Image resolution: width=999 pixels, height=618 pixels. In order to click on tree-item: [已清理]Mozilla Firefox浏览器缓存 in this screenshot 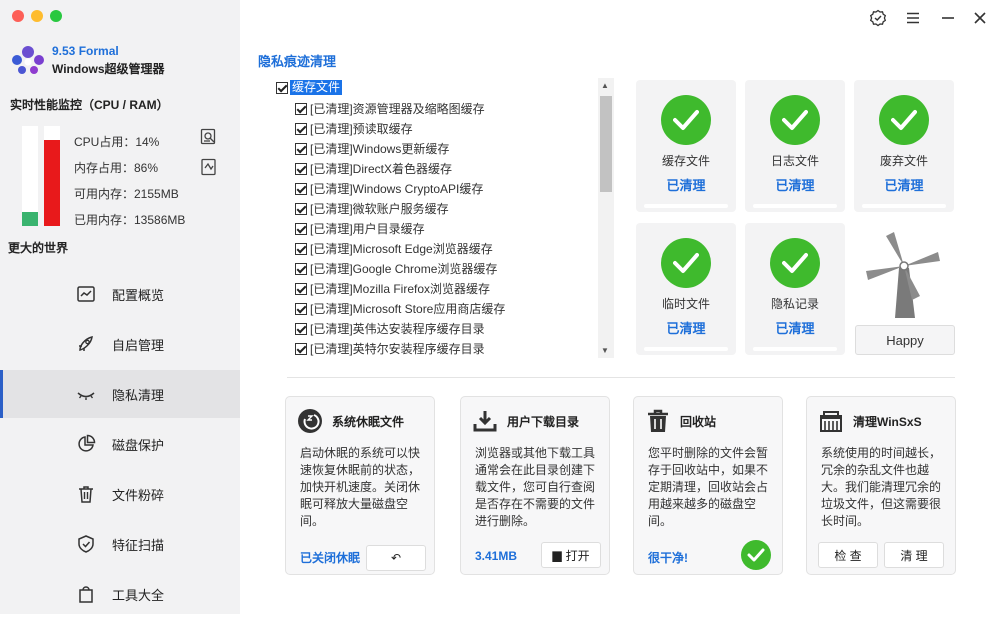, I will do `click(392, 288)`.